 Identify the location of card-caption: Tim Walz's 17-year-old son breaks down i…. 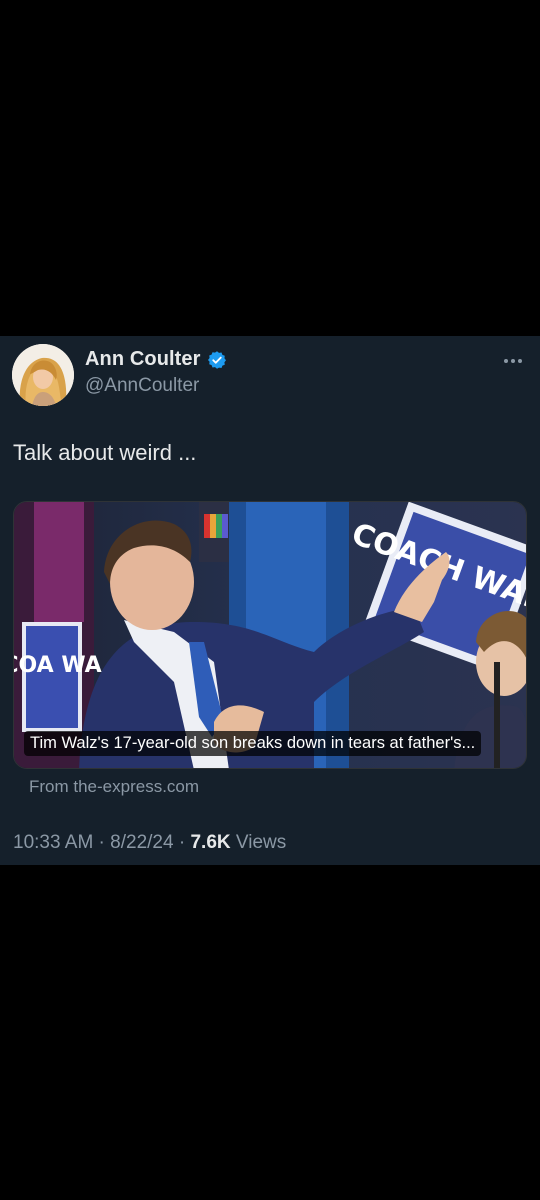
(253, 743).